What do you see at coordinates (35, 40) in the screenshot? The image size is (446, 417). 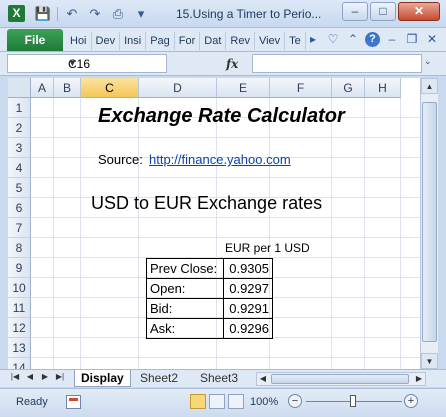 I see `tab-file: File` at bounding box center [35, 40].